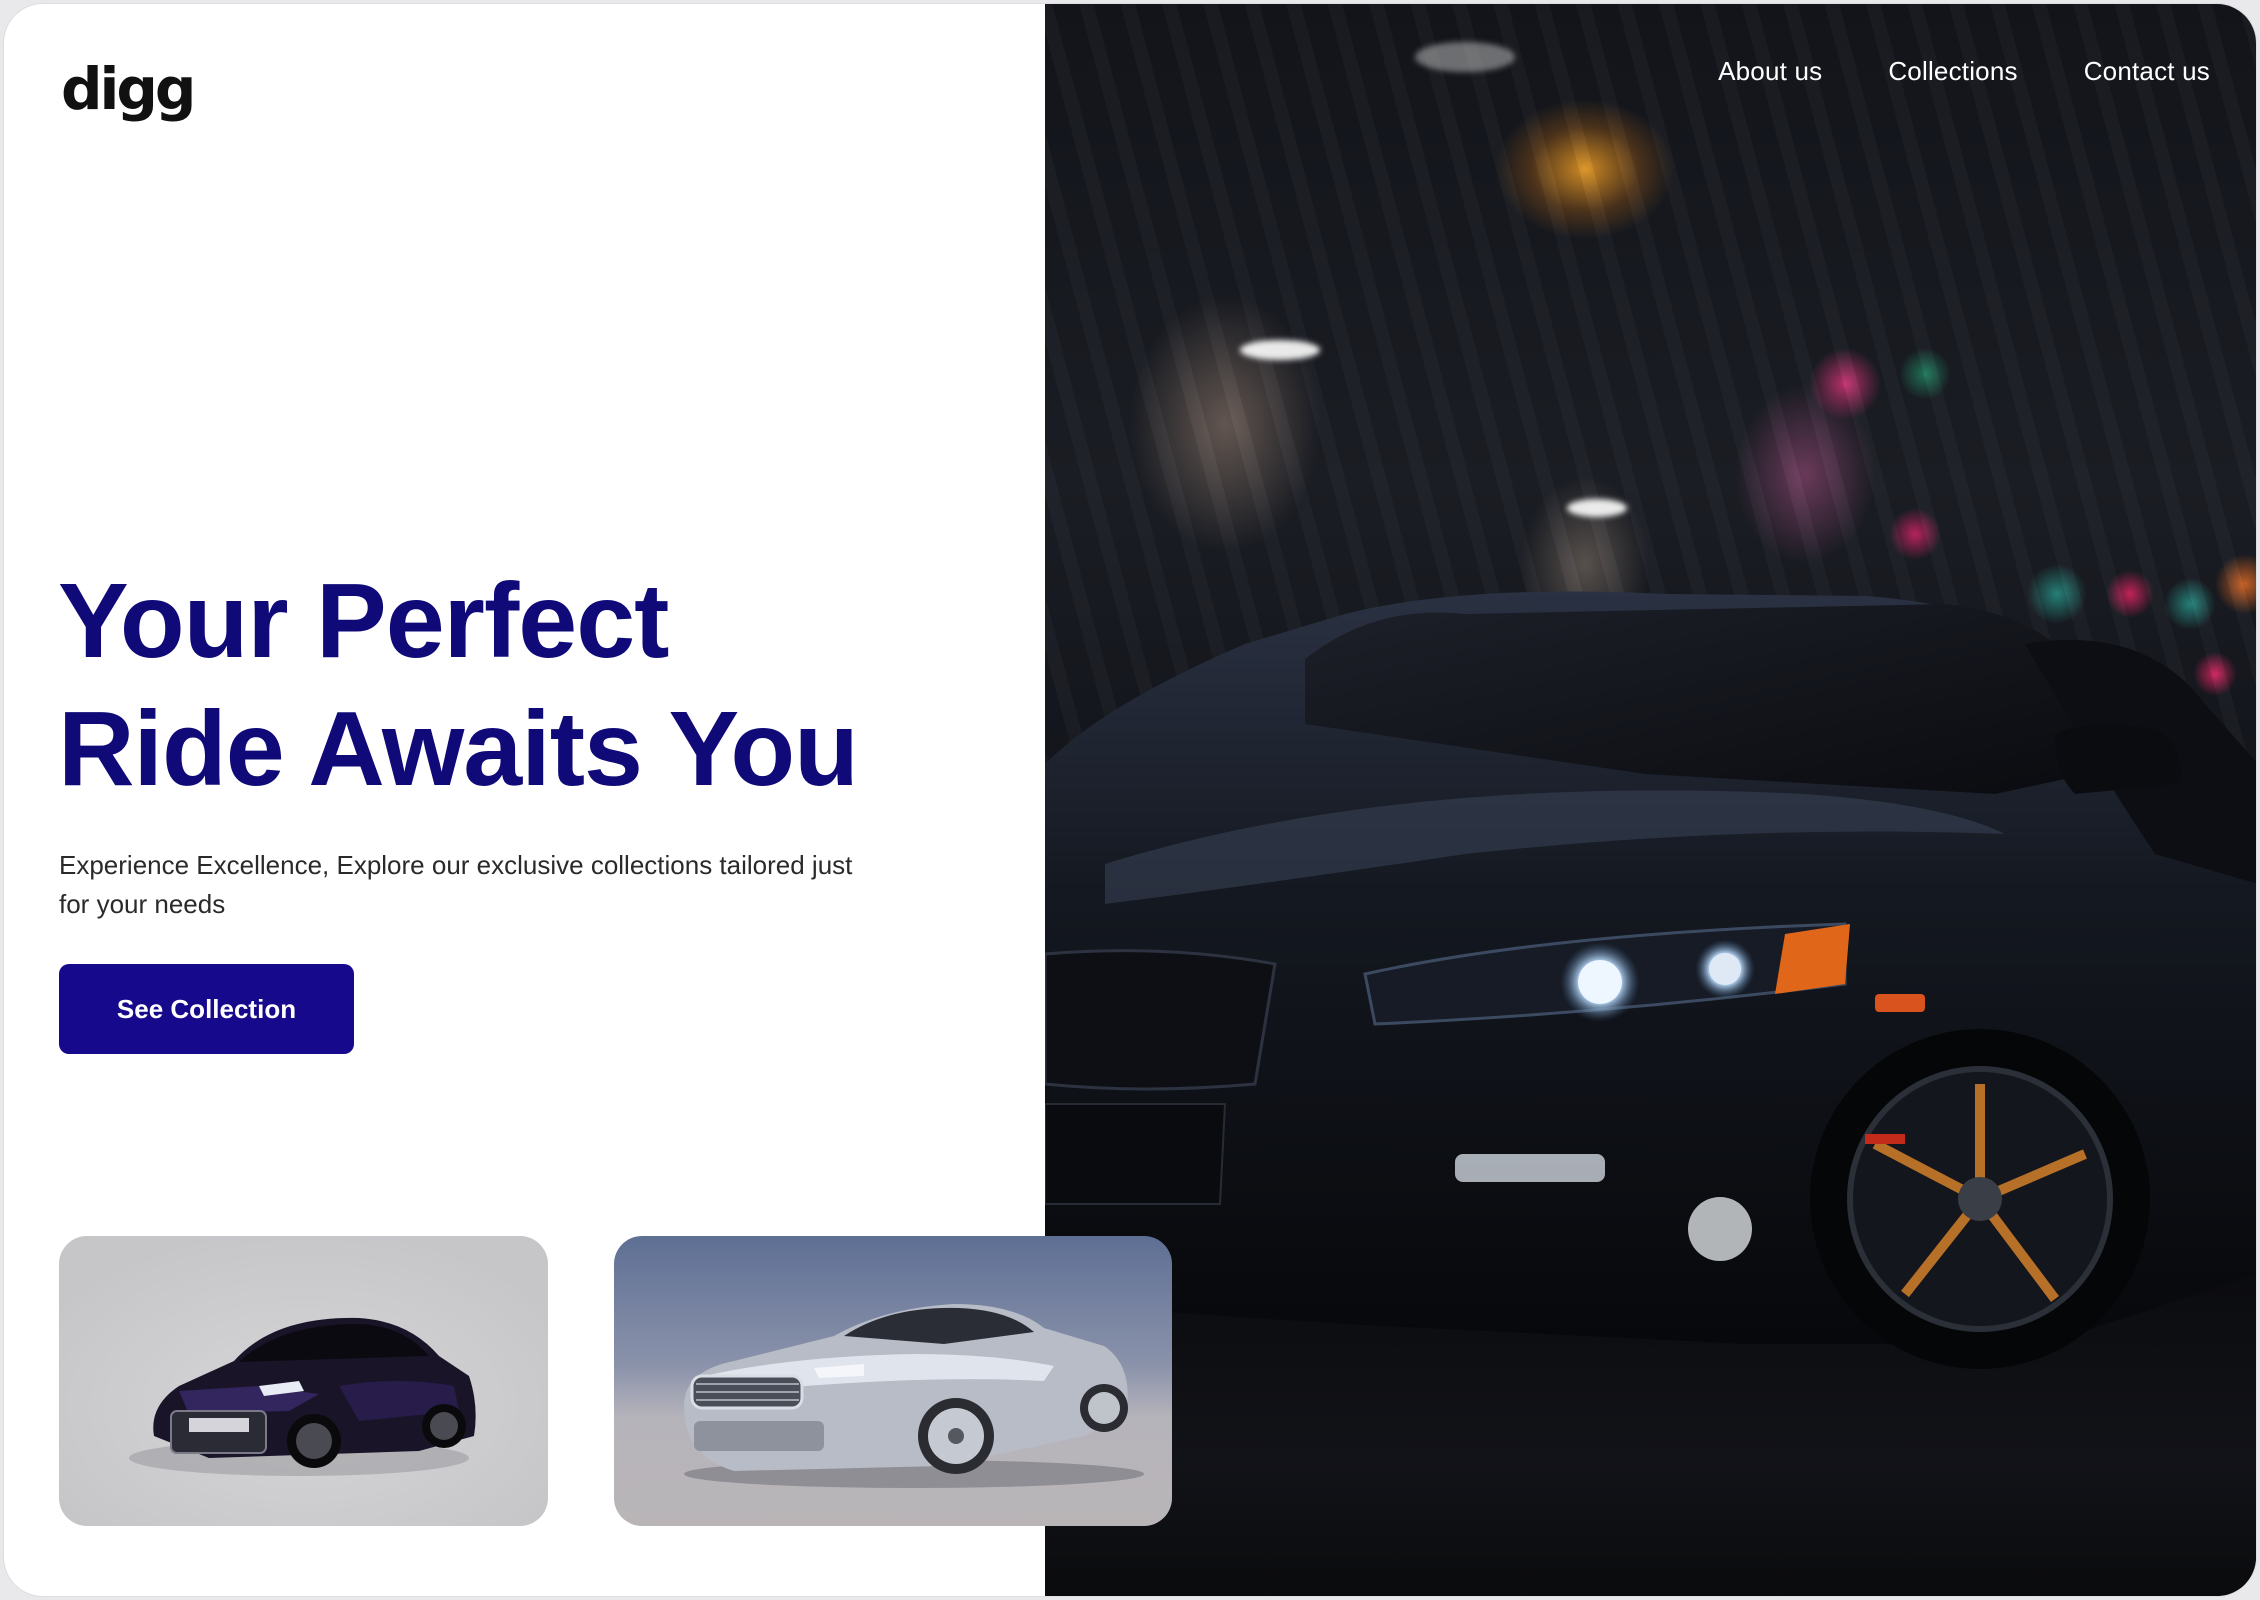  Describe the element at coordinates (458, 749) in the screenshot. I see `headline-line-2: Ride Awaits You` at that location.